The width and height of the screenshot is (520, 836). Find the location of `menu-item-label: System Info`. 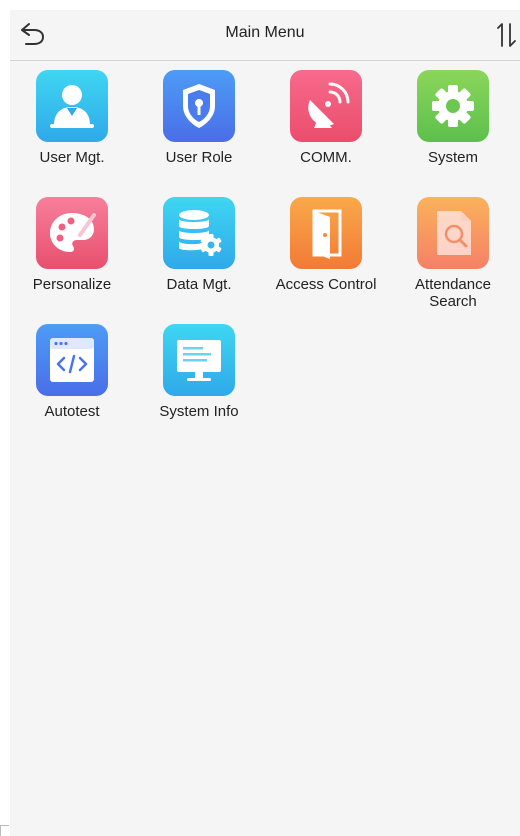

menu-item-label: System Info is located at coordinates (199, 411).